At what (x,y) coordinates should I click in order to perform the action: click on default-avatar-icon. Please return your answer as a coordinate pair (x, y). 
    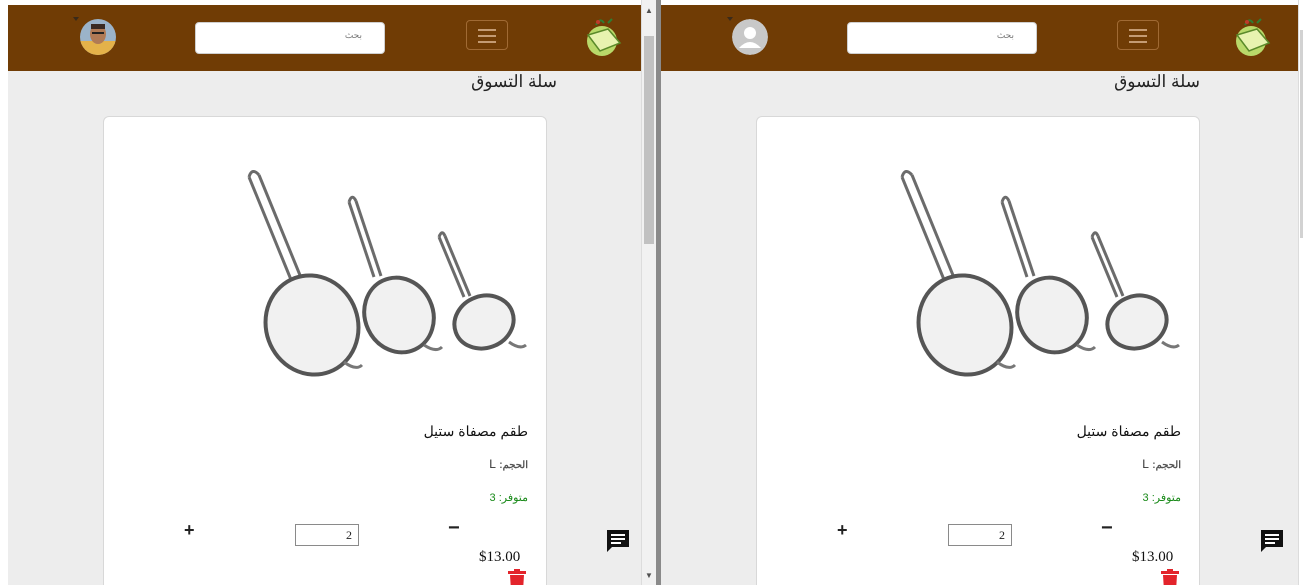
    Looking at the image, I should click on (750, 37).